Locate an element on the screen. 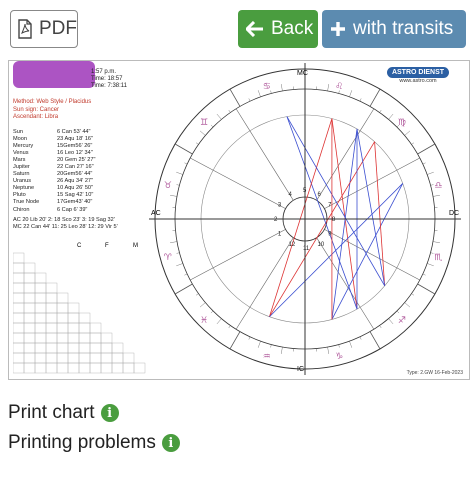  planet-name: Saturn is located at coordinates (21, 174).